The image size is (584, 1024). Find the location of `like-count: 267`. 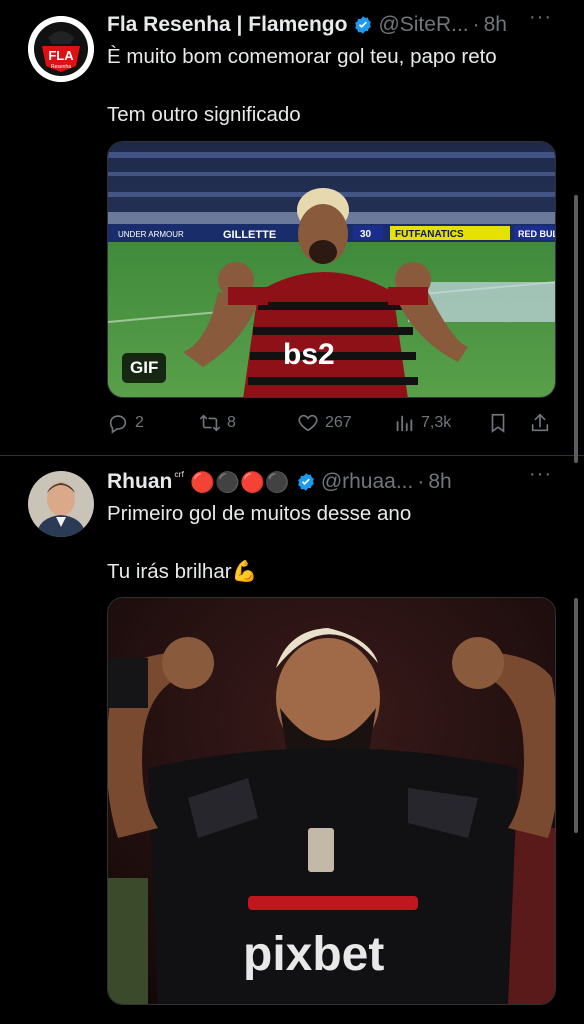

like-count: 267 is located at coordinates (338, 422).